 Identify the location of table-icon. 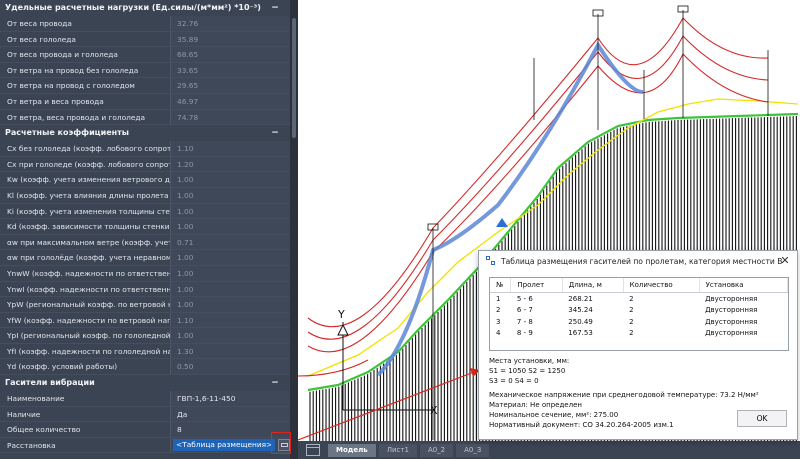
(491, 261).